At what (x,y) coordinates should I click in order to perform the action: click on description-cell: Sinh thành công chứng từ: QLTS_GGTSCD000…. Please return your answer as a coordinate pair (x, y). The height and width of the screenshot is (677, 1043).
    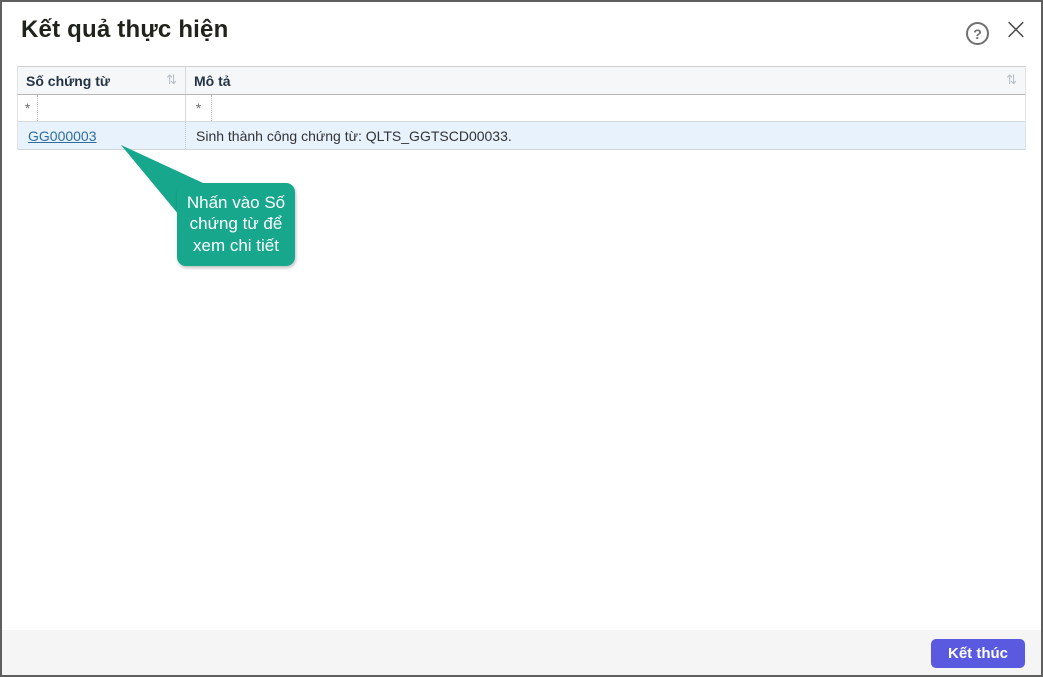
    Looking at the image, I should click on (605, 135).